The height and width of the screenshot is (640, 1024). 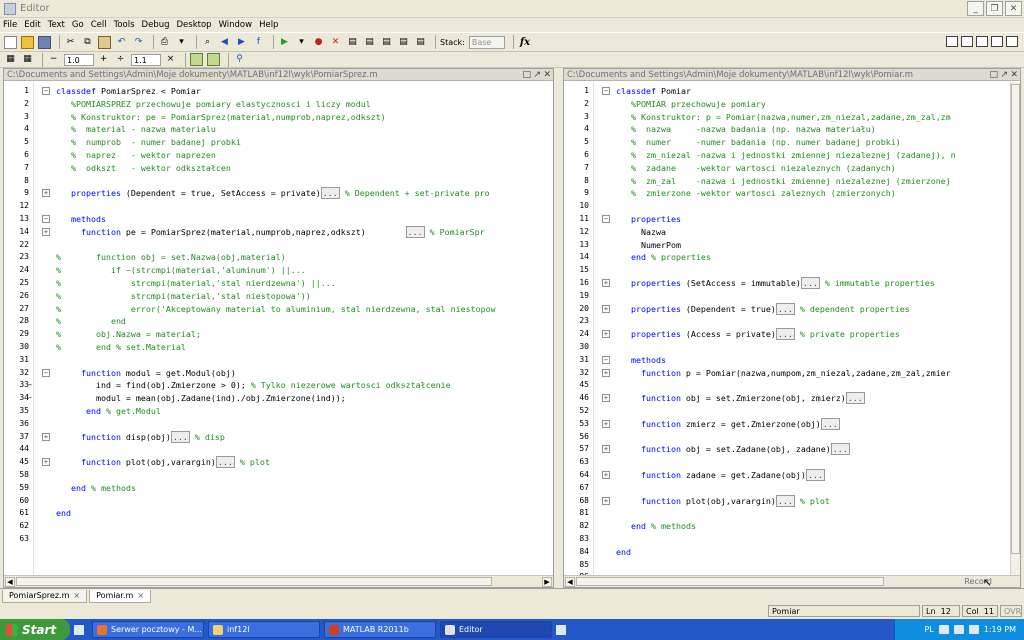 What do you see at coordinates (121, 42) in the screenshot?
I see `undo-icon: ↶` at bounding box center [121, 42].